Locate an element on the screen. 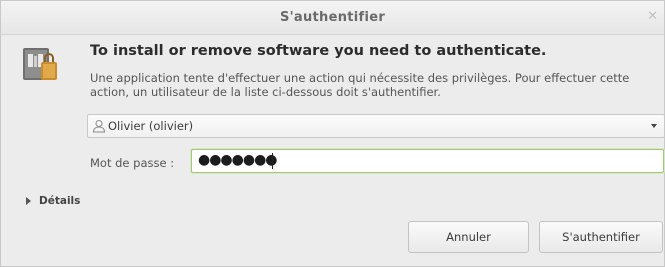  selected-user-label: Olivier (olivier) is located at coordinates (151, 126).